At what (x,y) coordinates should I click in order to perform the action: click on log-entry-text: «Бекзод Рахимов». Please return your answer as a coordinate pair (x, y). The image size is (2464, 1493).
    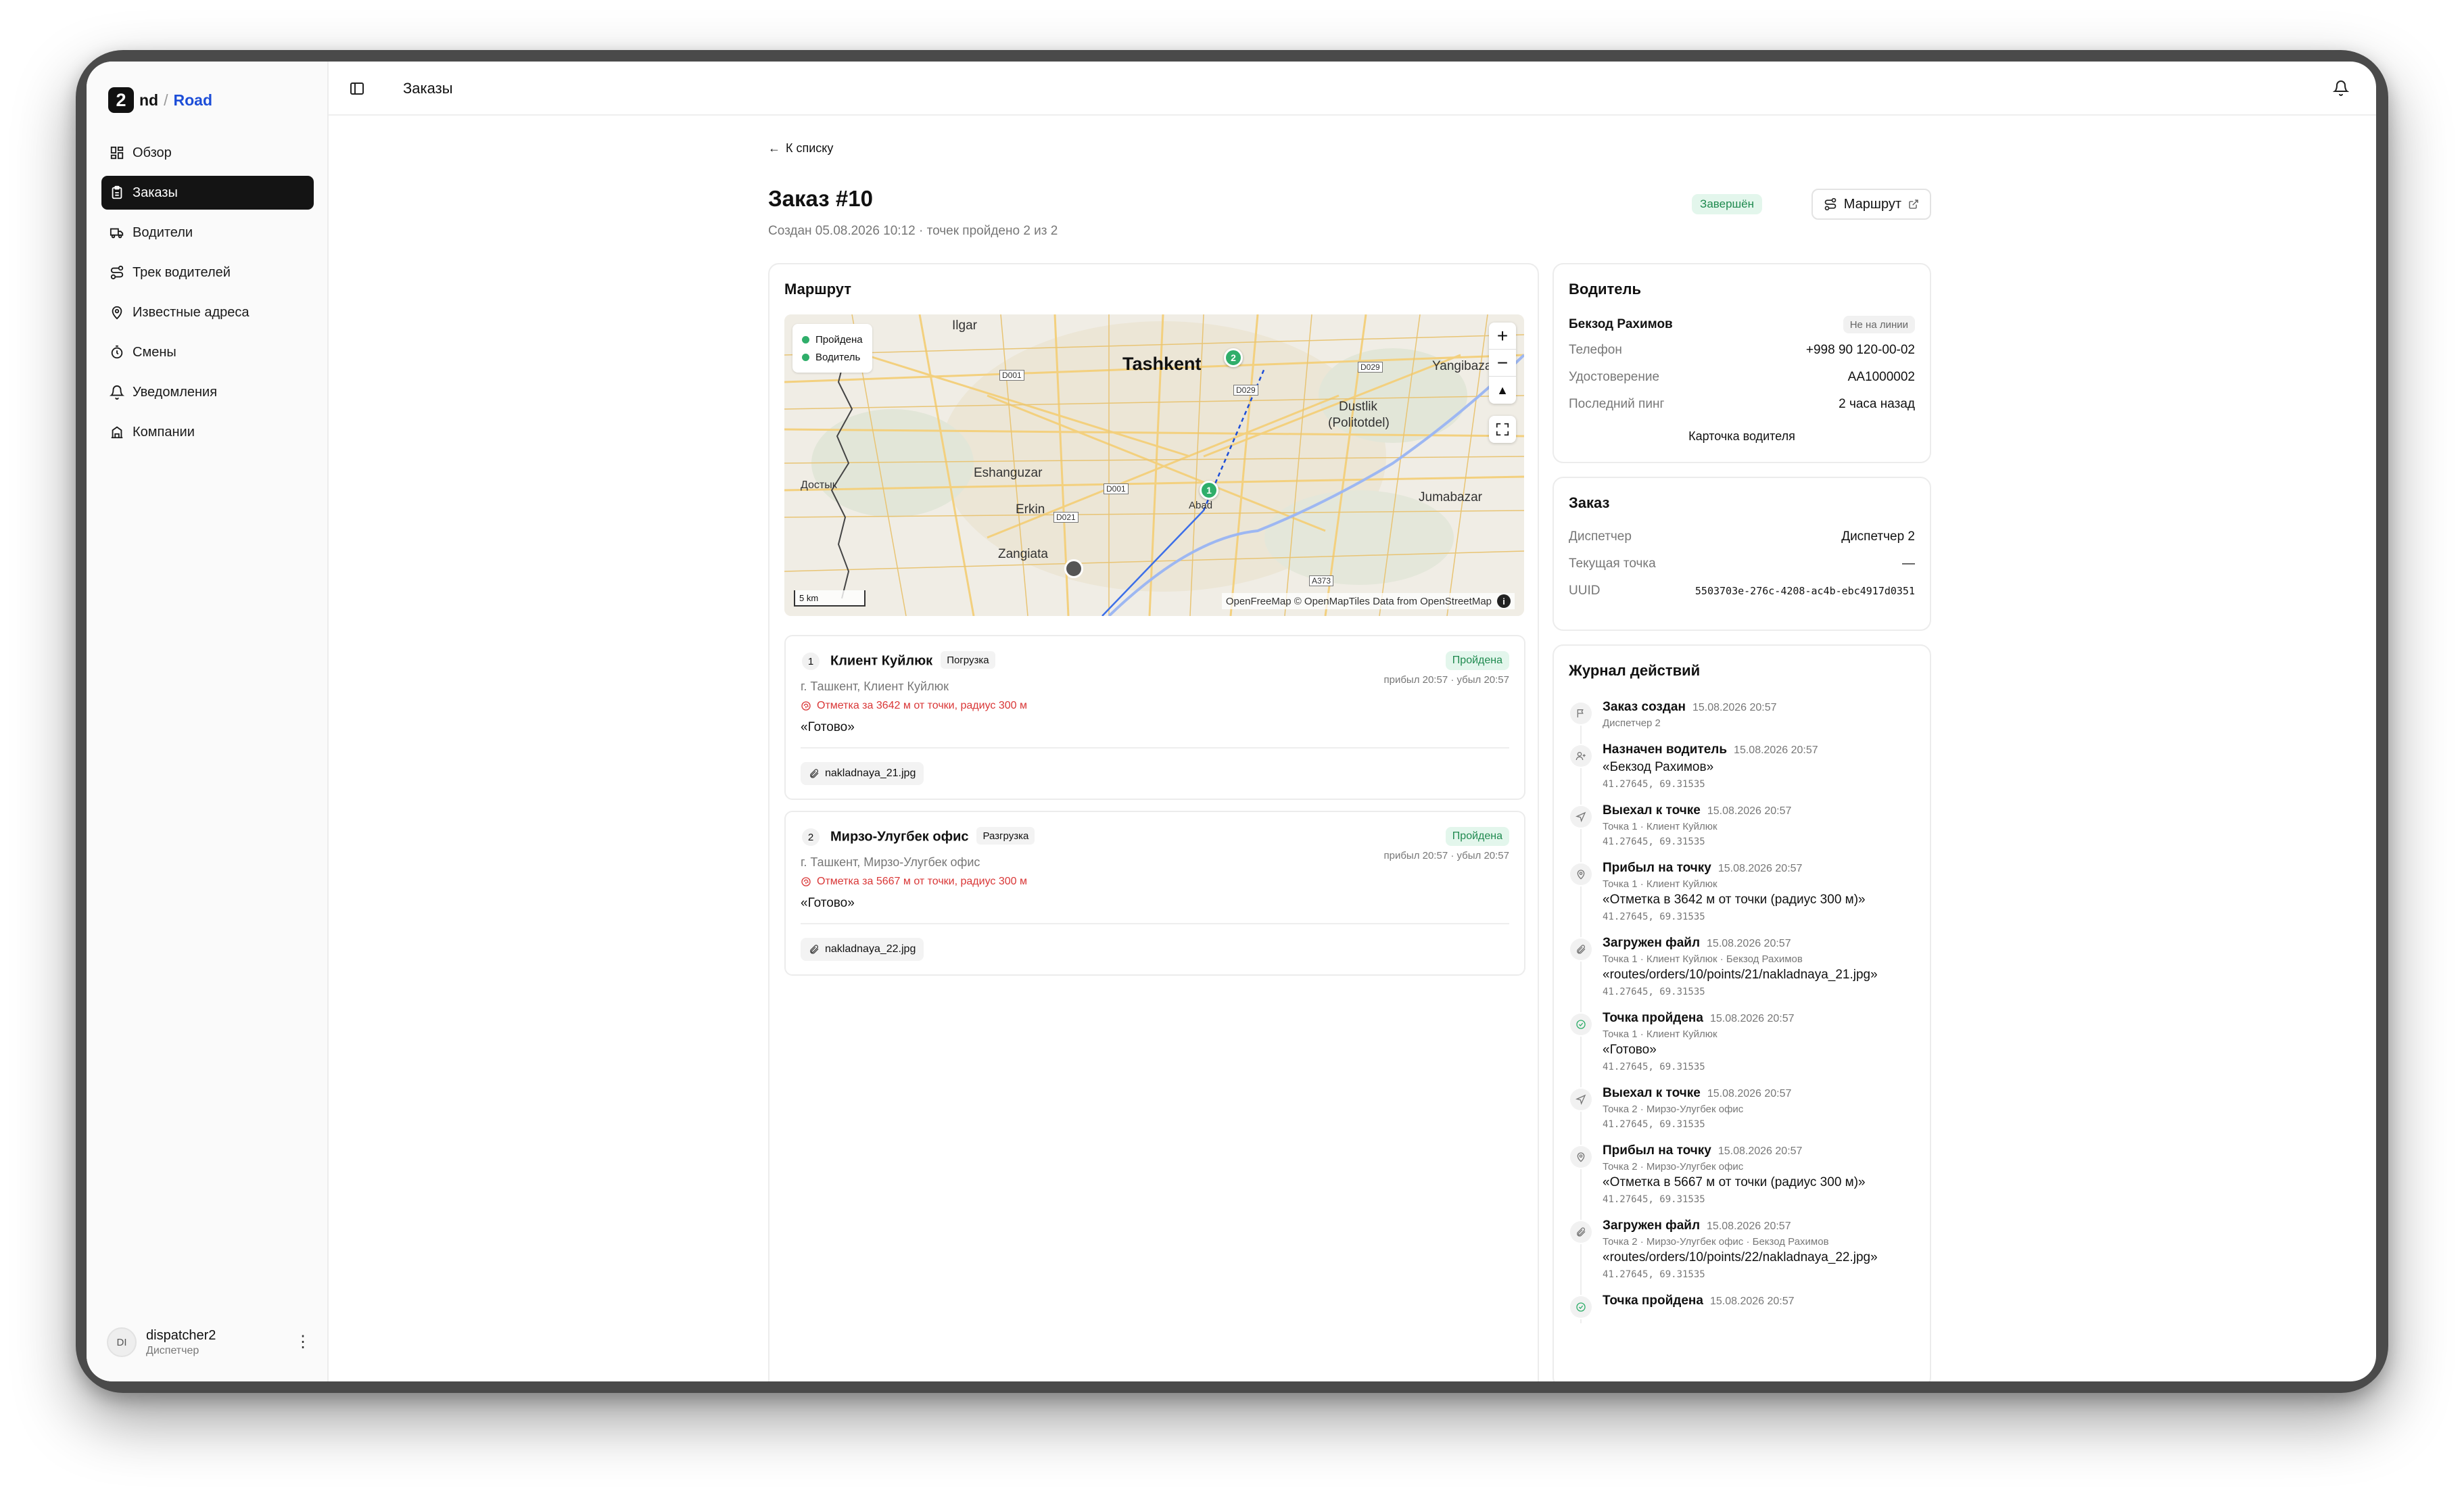
    Looking at the image, I should click on (1658, 767).